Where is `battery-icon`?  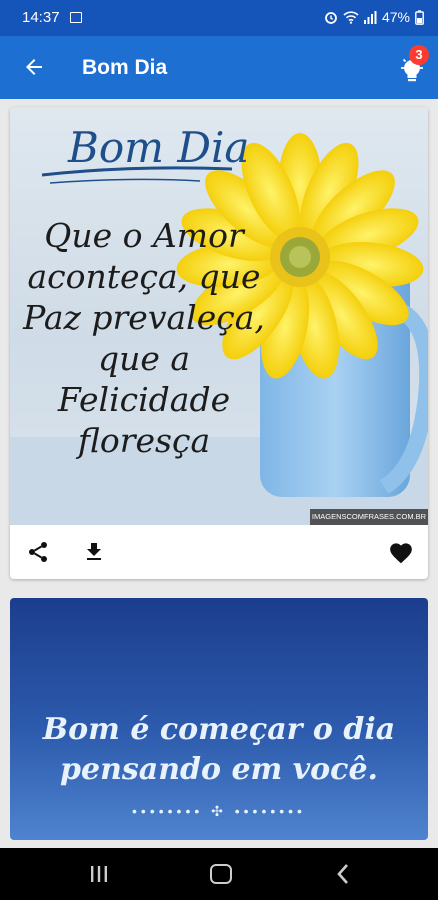 battery-icon is located at coordinates (419, 17).